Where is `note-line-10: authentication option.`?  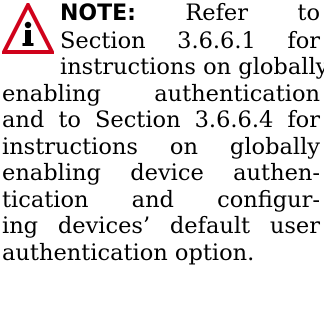 note-line-10: authentication option. is located at coordinates (128, 252).